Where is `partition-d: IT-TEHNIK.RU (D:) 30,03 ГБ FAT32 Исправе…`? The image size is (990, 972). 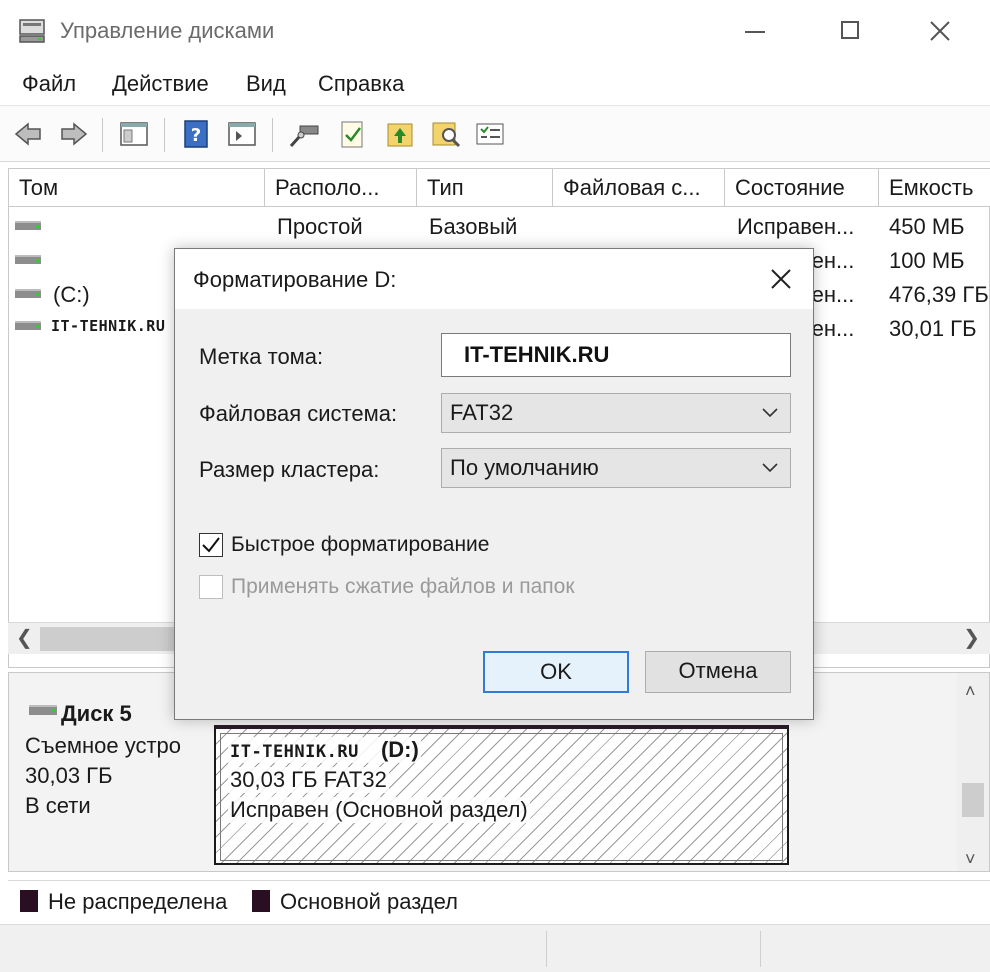 partition-d: IT-TEHNIK.RU (D:) 30,03 ГБ FAT32 Исправе… is located at coordinates (501, 795).